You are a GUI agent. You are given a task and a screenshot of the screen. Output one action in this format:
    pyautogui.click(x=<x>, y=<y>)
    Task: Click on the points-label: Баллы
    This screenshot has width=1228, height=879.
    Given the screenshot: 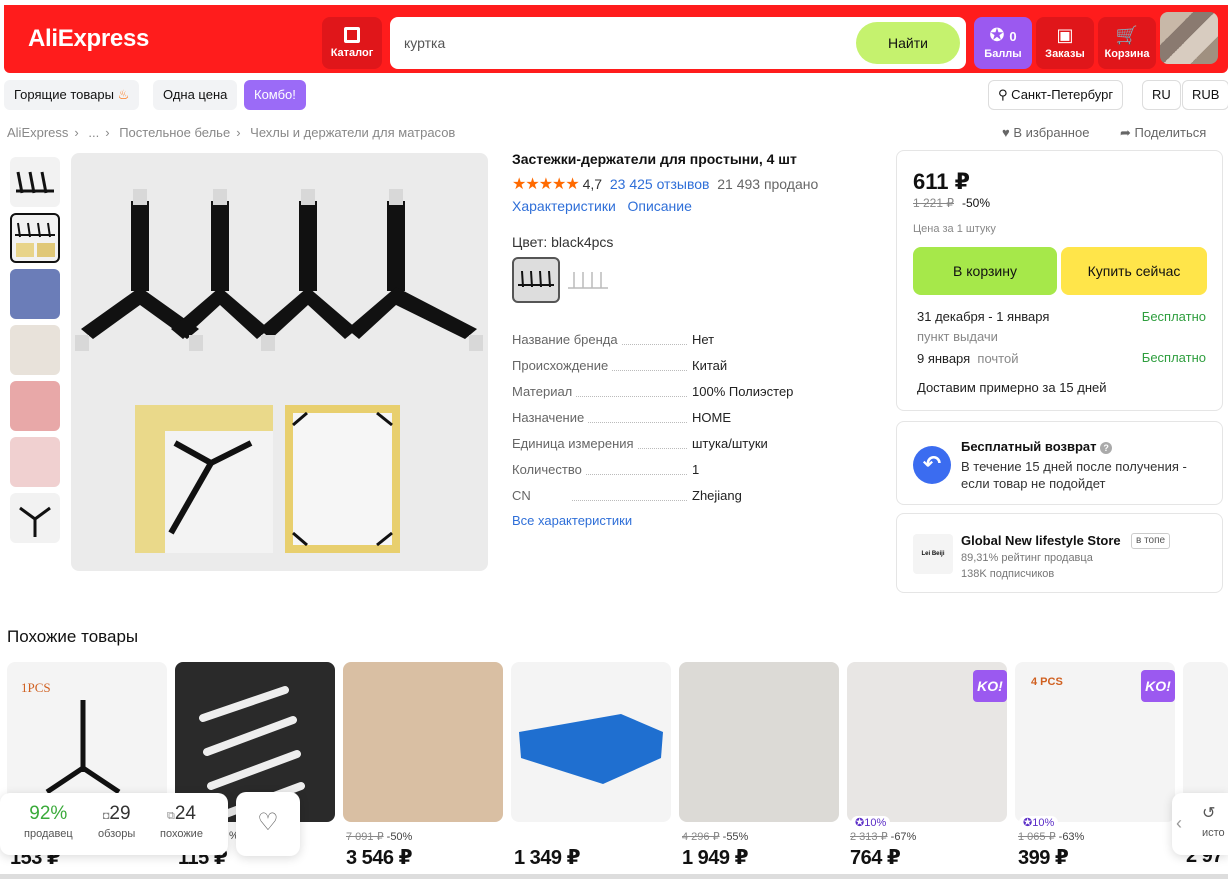 What is the action you would take?
    pyautogui.click(x=1003, y=54)
    